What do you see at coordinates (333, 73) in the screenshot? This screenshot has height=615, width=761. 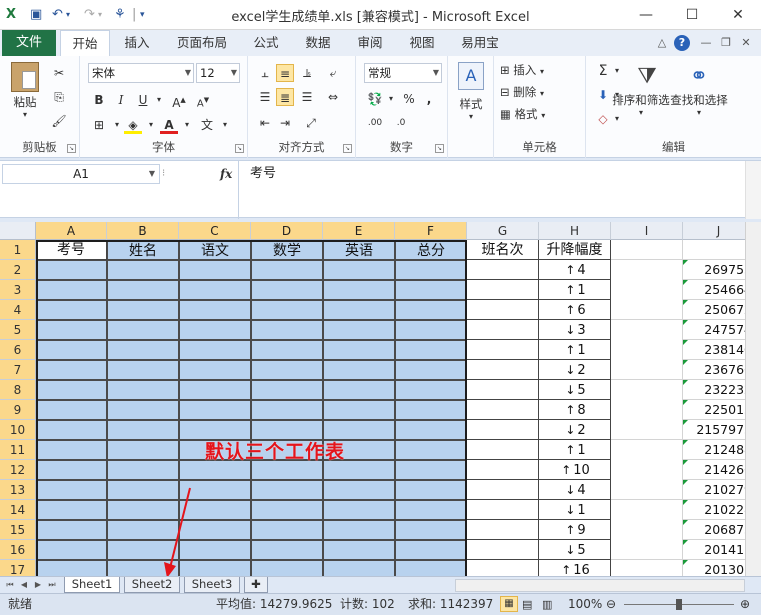 I see `wrap-text-icon: ⤶` at bounding box center [333, 73].